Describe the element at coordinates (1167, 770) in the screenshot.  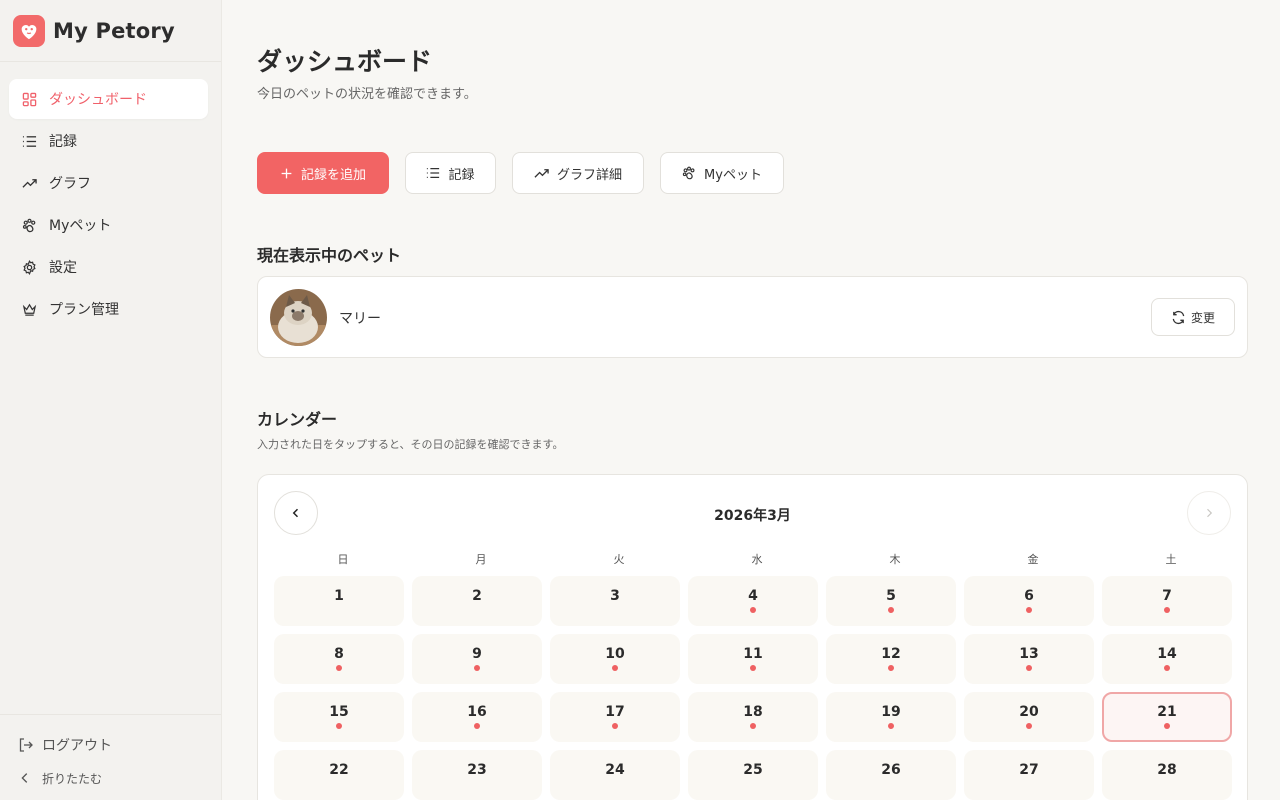
I see `calendar-day-number: 28` at that location.